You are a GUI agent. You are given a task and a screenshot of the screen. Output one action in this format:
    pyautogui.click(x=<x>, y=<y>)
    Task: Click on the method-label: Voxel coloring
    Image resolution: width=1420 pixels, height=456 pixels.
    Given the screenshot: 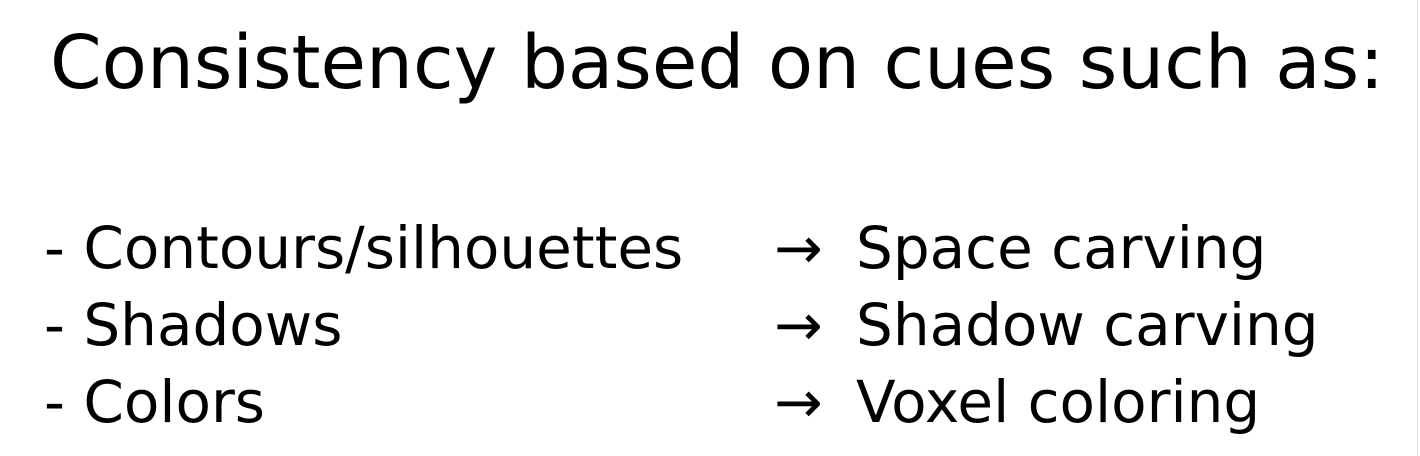 What is the action you would take?
    pyautogui.click(x=1058, y=402)
    